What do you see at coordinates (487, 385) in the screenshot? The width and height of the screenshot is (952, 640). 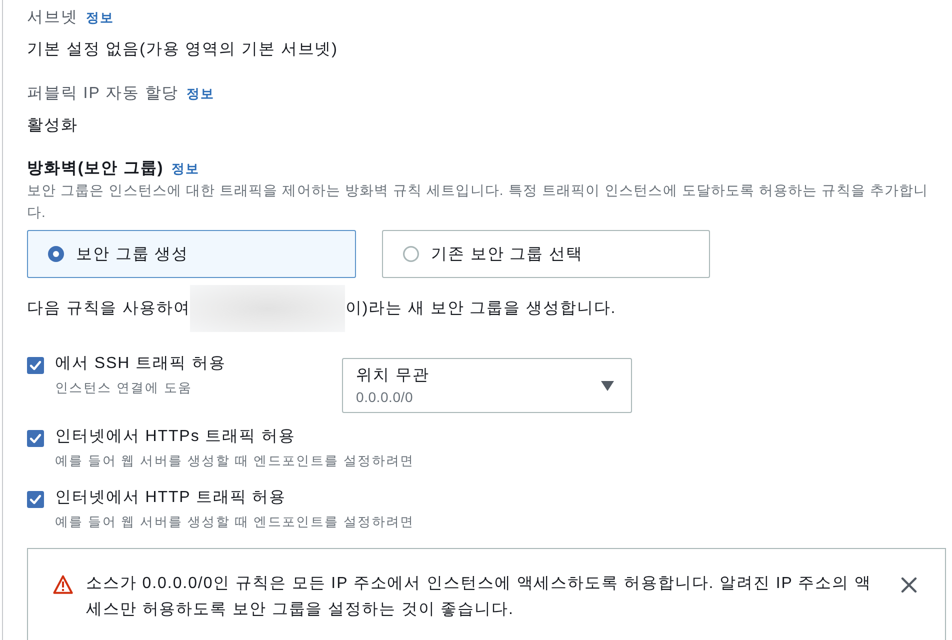 I see `source-select: 위치 무관 0.0.0.0/0` at bounding box center [487, 385].